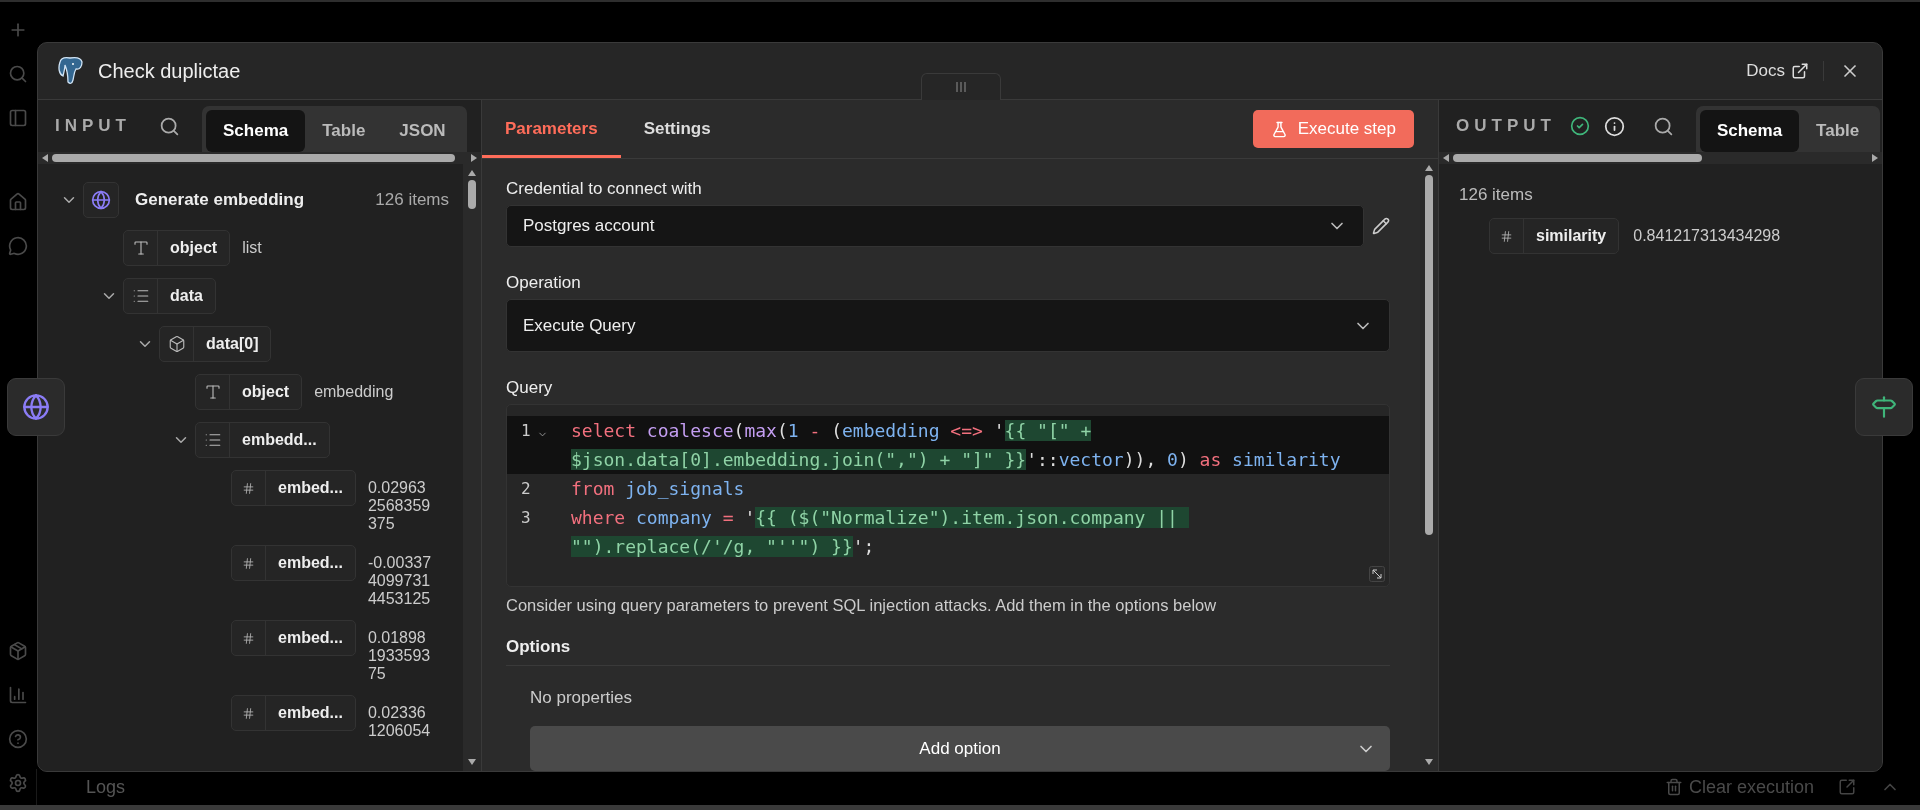 This screenshot has width=1920, height=810. Describe the element at coordinates (604, 189) in the screenshot. I see `field-label: Credential to connect with` at that location.